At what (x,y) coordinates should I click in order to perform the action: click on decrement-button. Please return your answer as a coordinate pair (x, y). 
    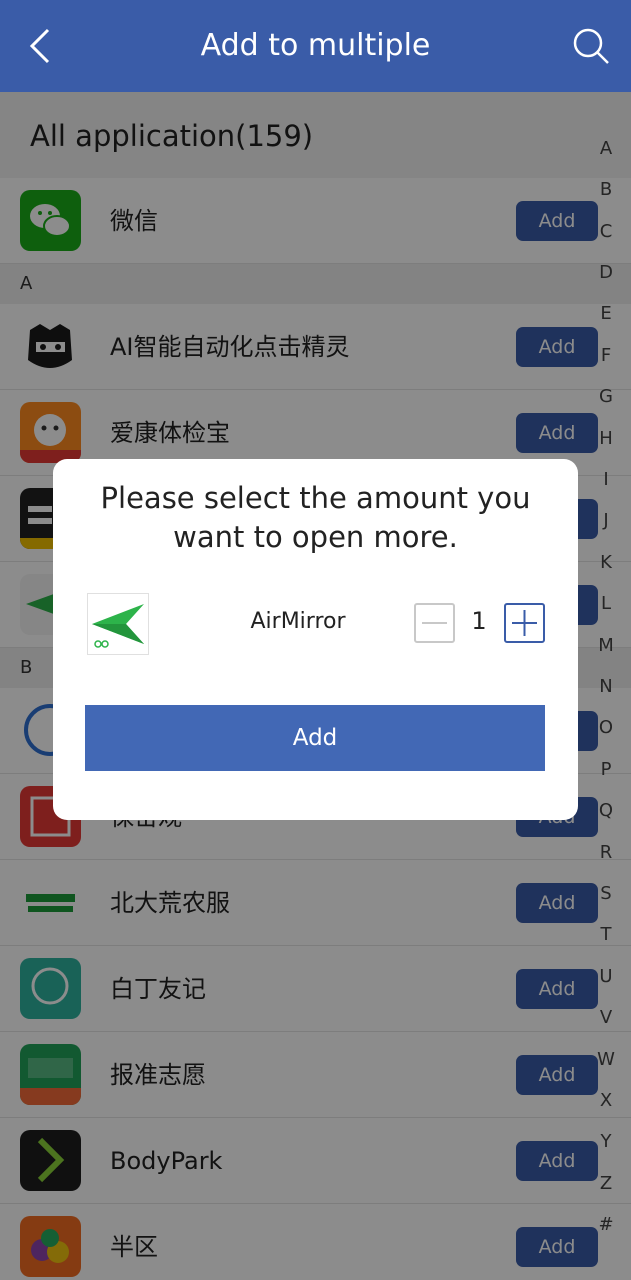
    Looking at the image, I should click on (434, 623).